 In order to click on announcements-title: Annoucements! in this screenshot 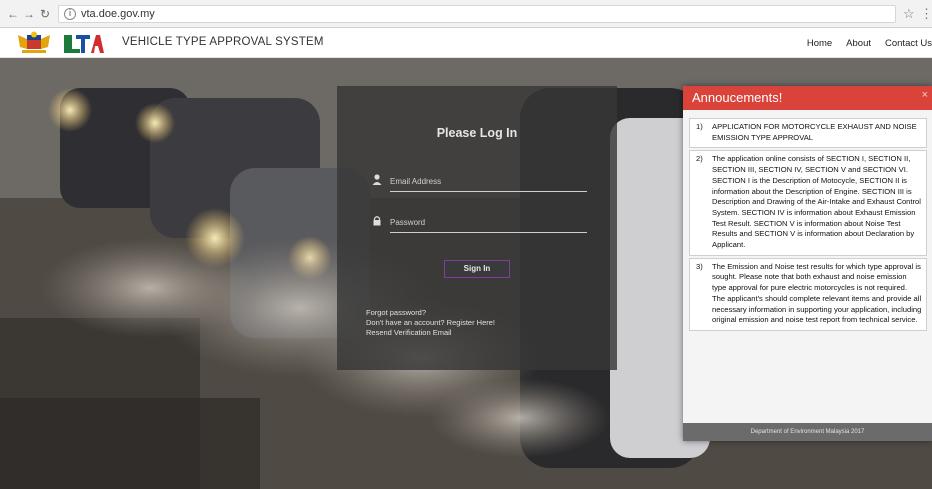, I will do `click(737, 97)`.